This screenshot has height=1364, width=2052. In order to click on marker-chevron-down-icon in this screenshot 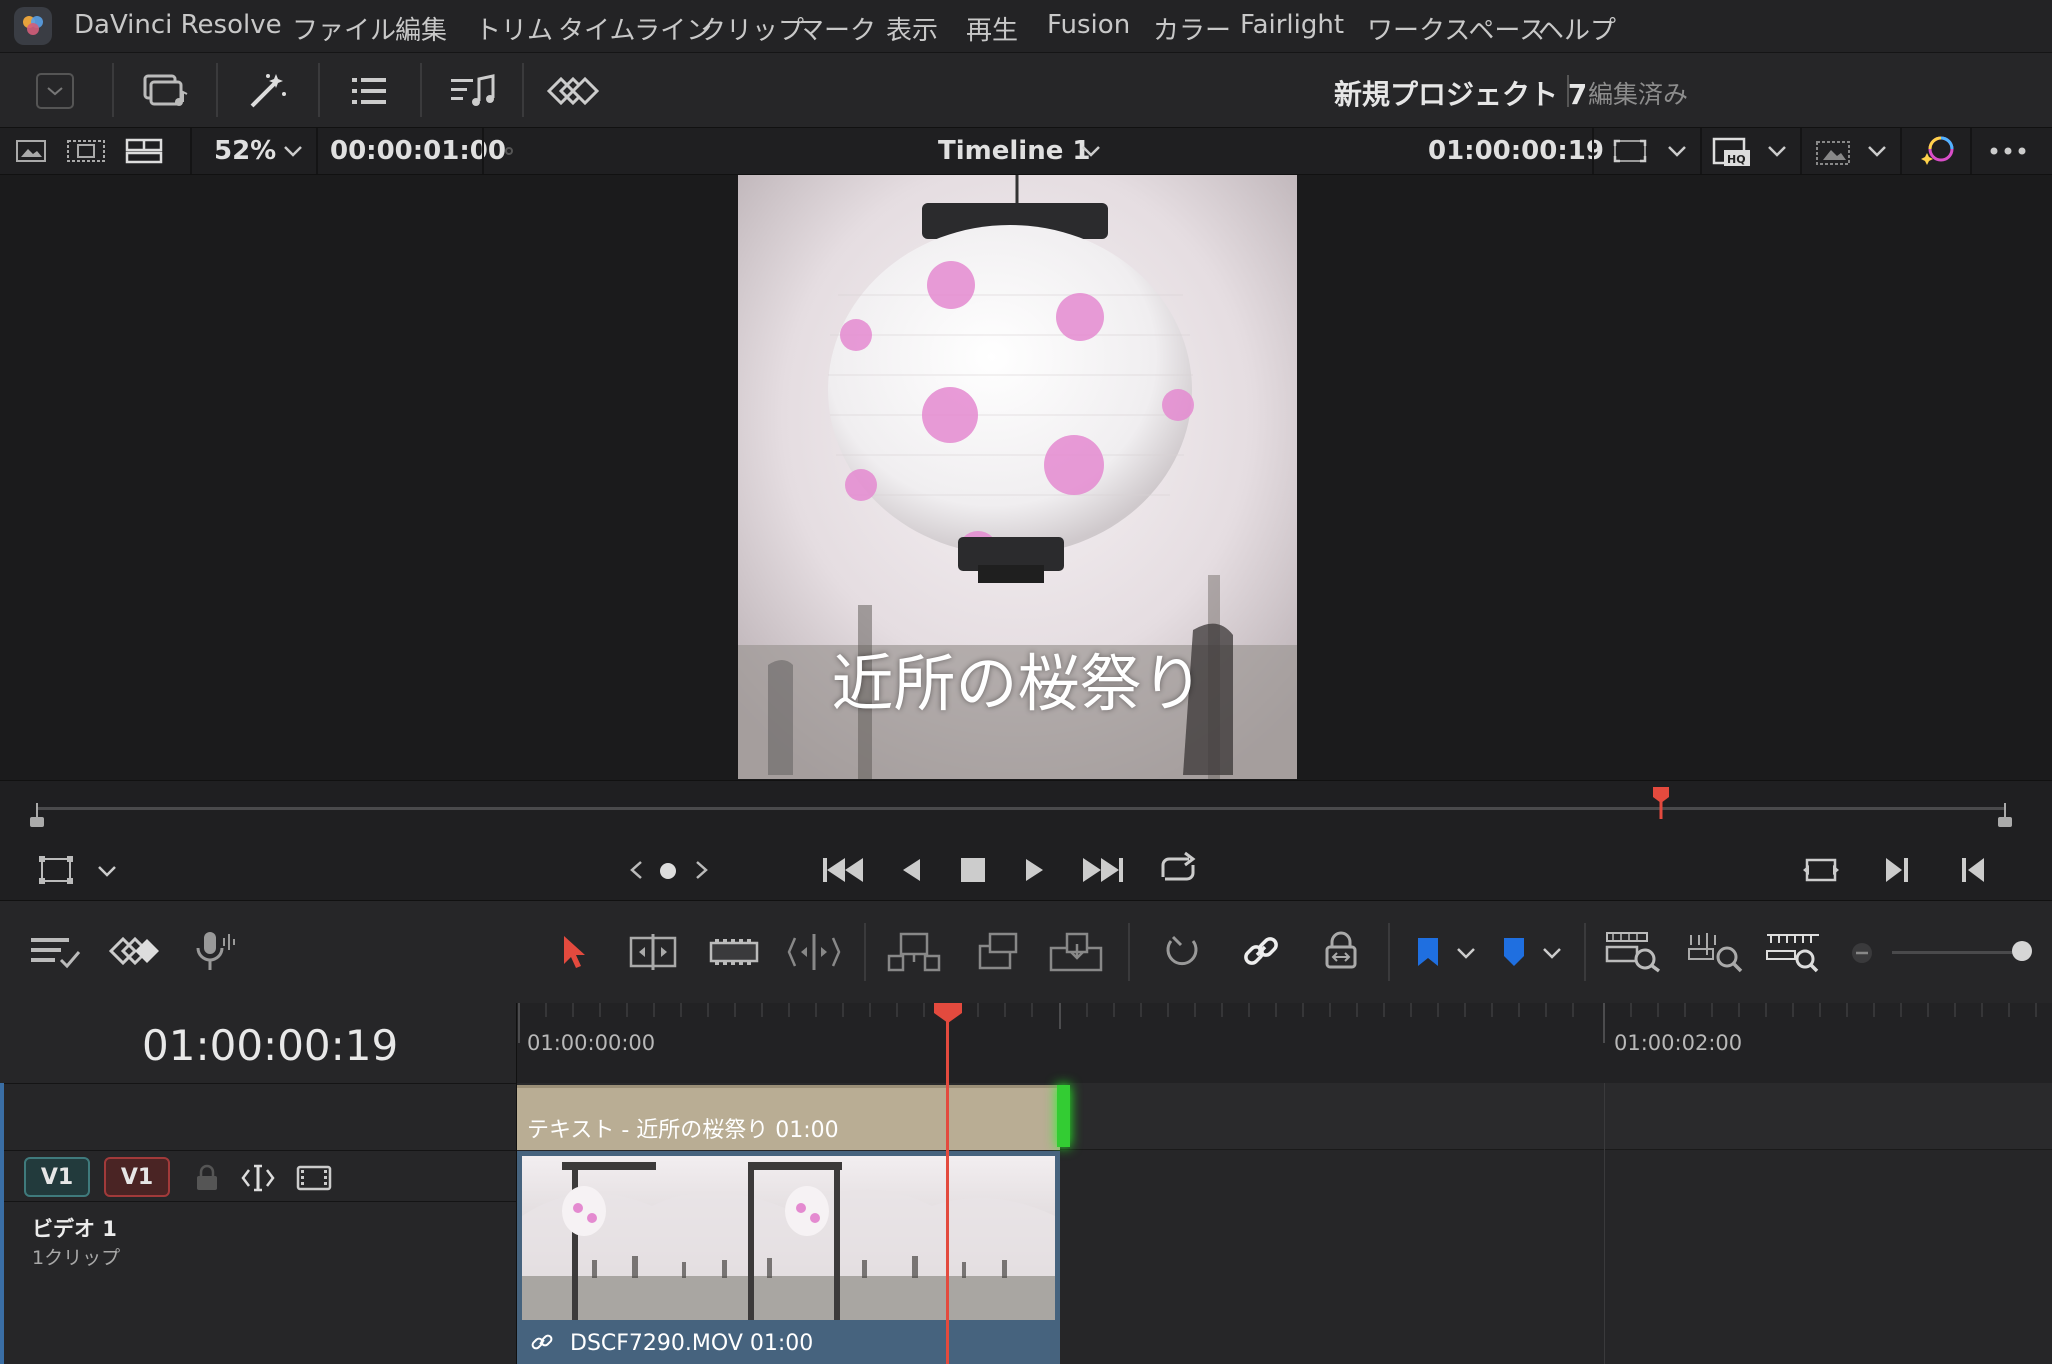, I will do `click(1552, 953)`.